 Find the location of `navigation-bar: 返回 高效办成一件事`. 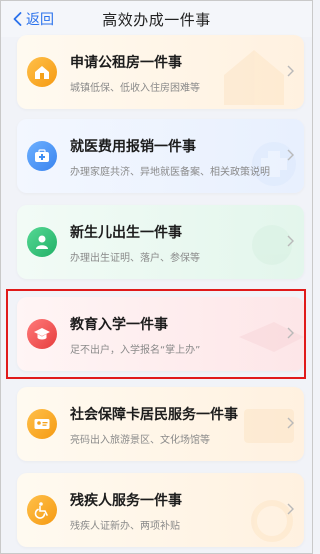

navigation-bar: 返回 高效办成一件事 is located at coordinates (156, 19).